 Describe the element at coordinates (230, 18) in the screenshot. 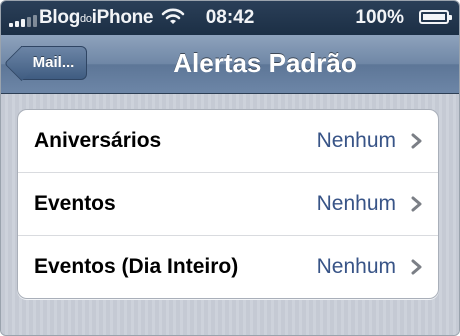

I see `status-bar: BlogdoiPhone 08:42 100%` at that location.